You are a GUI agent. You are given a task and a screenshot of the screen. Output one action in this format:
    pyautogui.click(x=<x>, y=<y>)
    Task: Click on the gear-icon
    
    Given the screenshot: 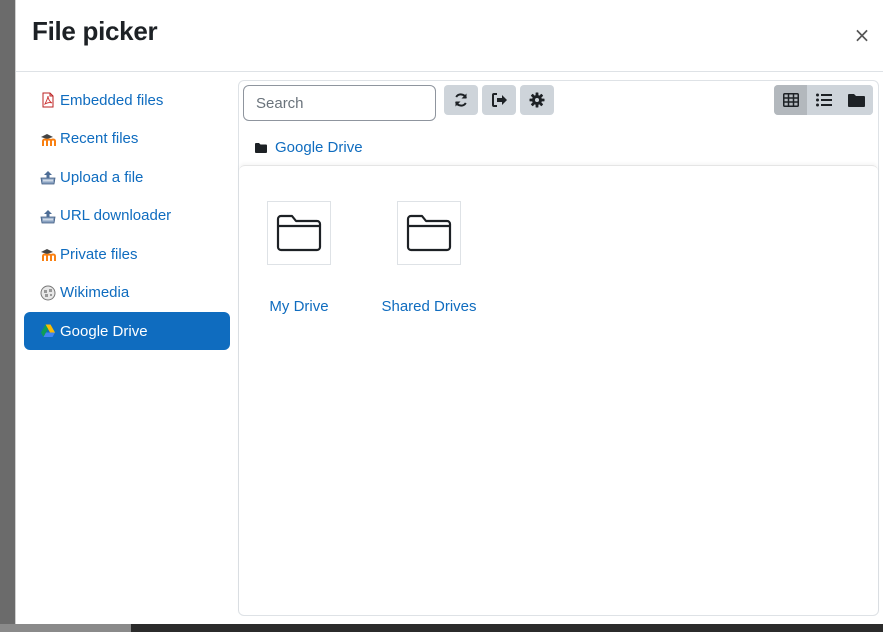 What is the action you would take?
    pyautogui.click(x=537, y=100)
    